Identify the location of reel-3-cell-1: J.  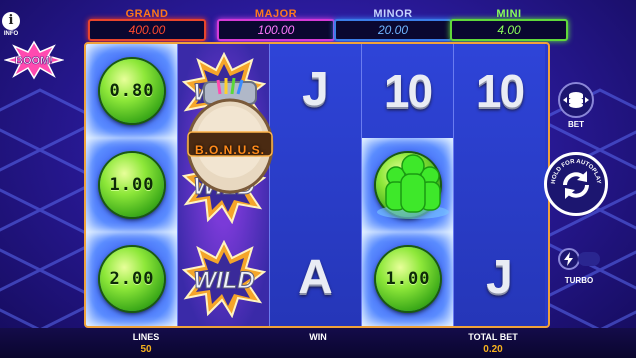
(315, 91).